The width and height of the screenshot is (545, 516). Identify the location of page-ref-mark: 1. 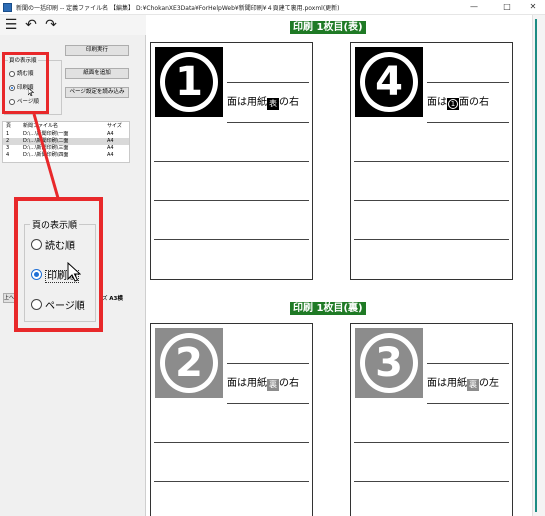
(453, 104).